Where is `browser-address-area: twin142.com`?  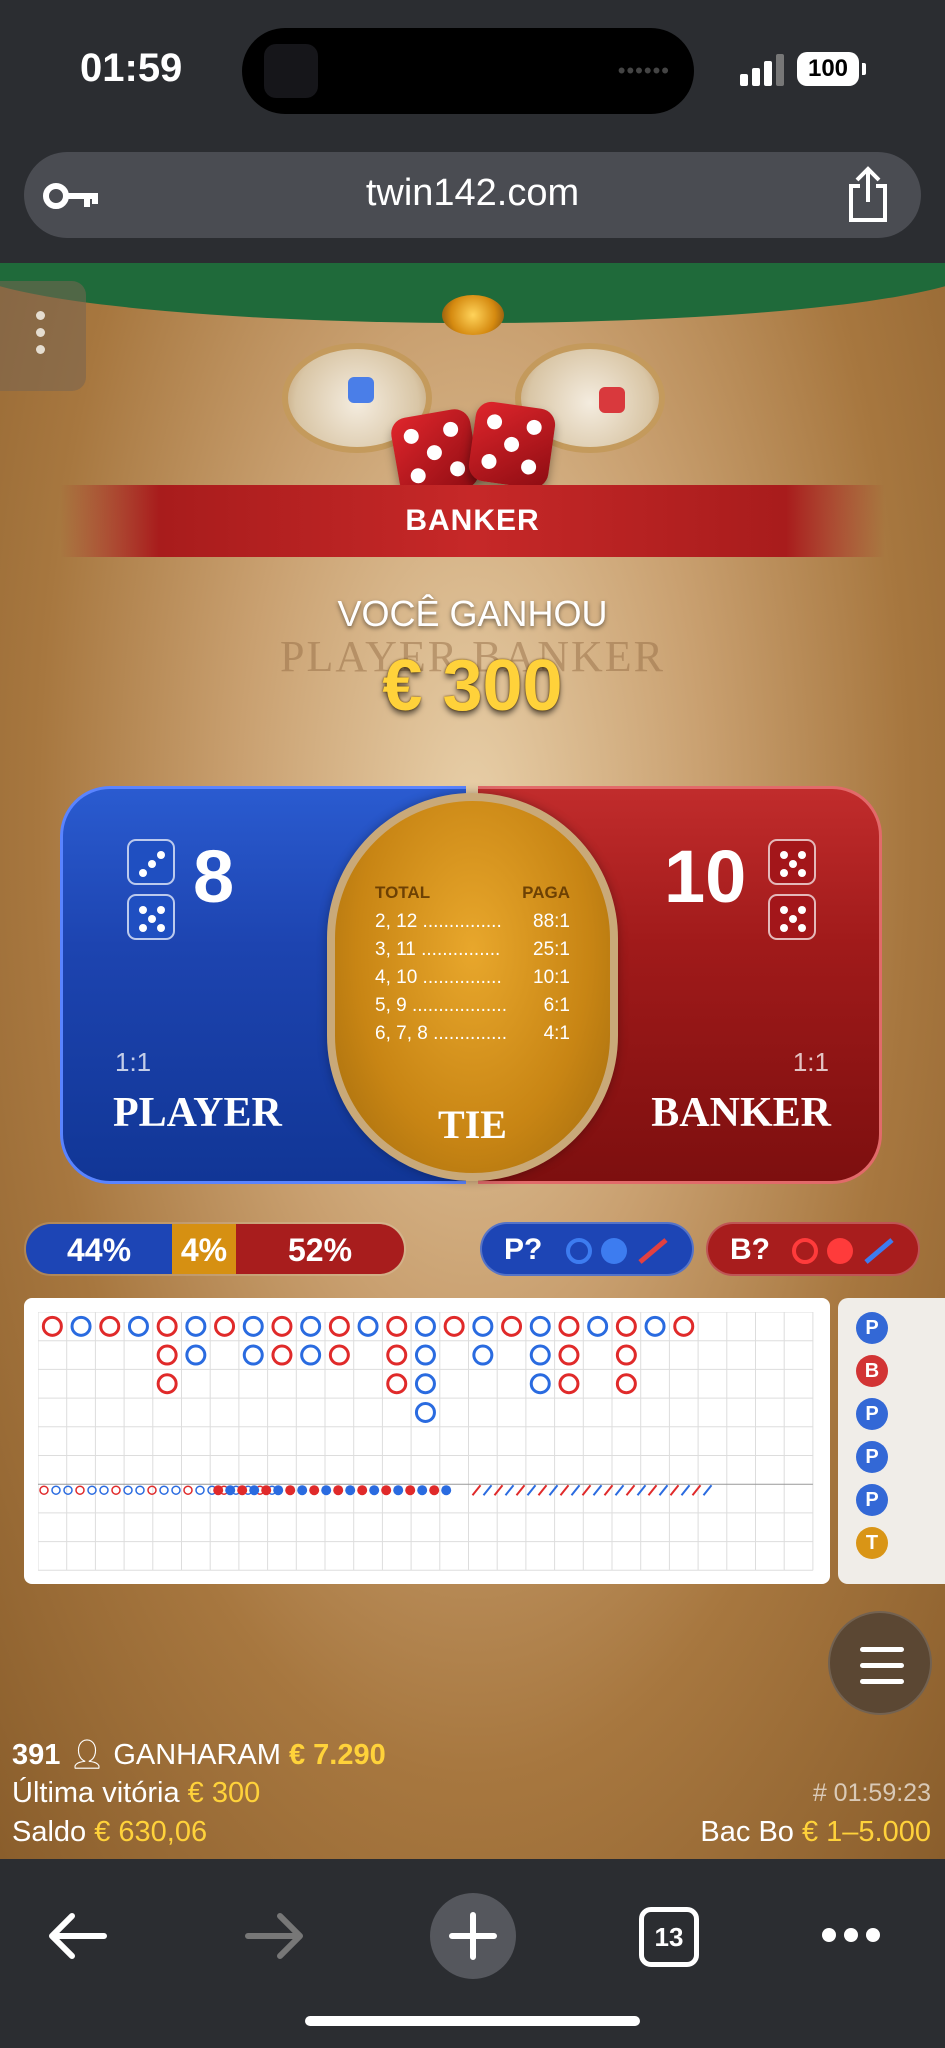
browser-address-area: twin142.com is located at coordinates (472, 201).